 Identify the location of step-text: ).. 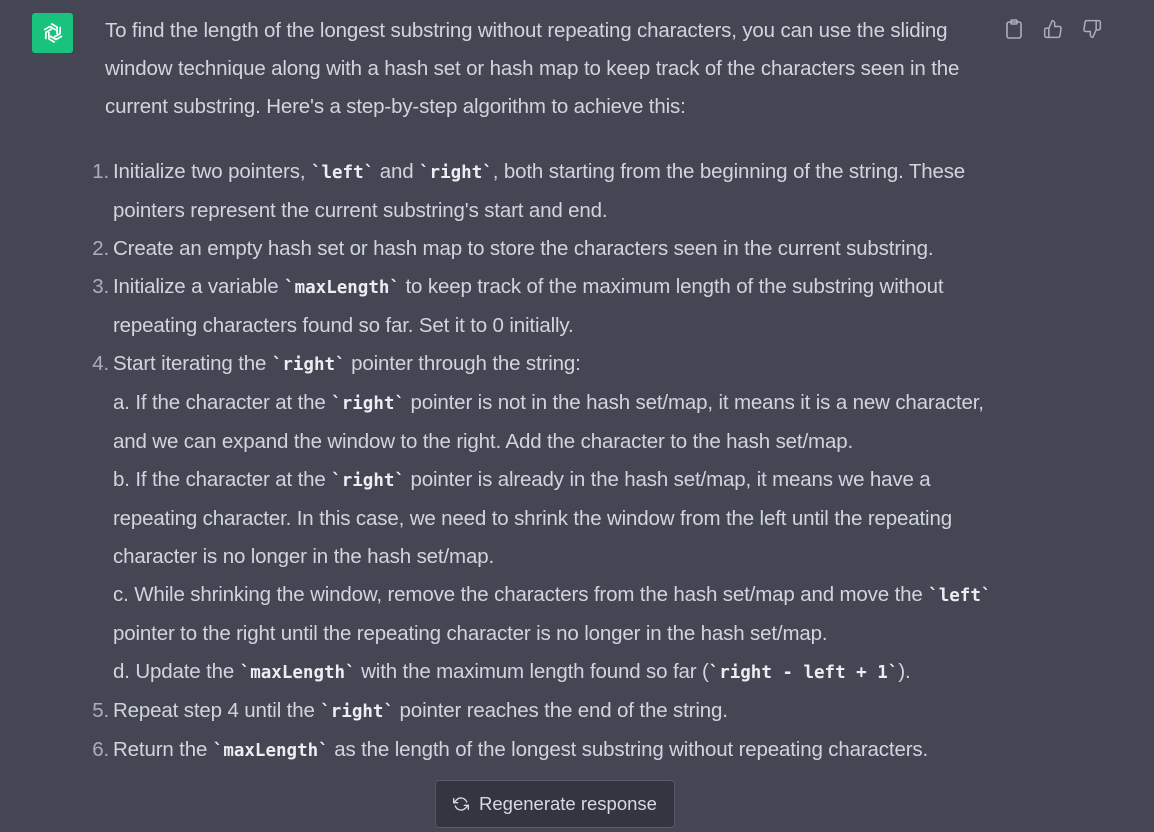
(904, 671).